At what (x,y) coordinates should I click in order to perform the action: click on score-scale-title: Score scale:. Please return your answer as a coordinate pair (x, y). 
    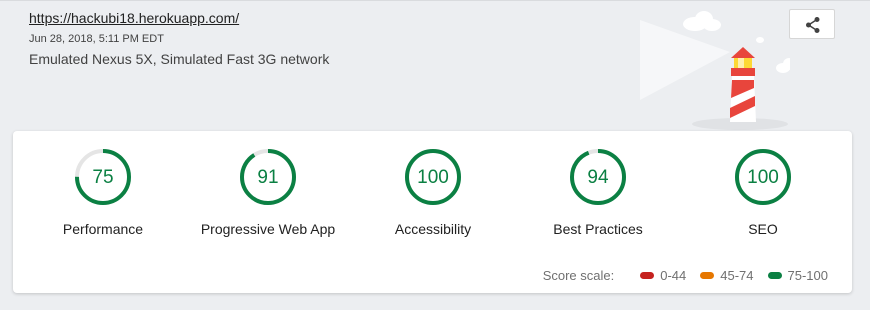
    Looking at the image, I should click on (578, 275).